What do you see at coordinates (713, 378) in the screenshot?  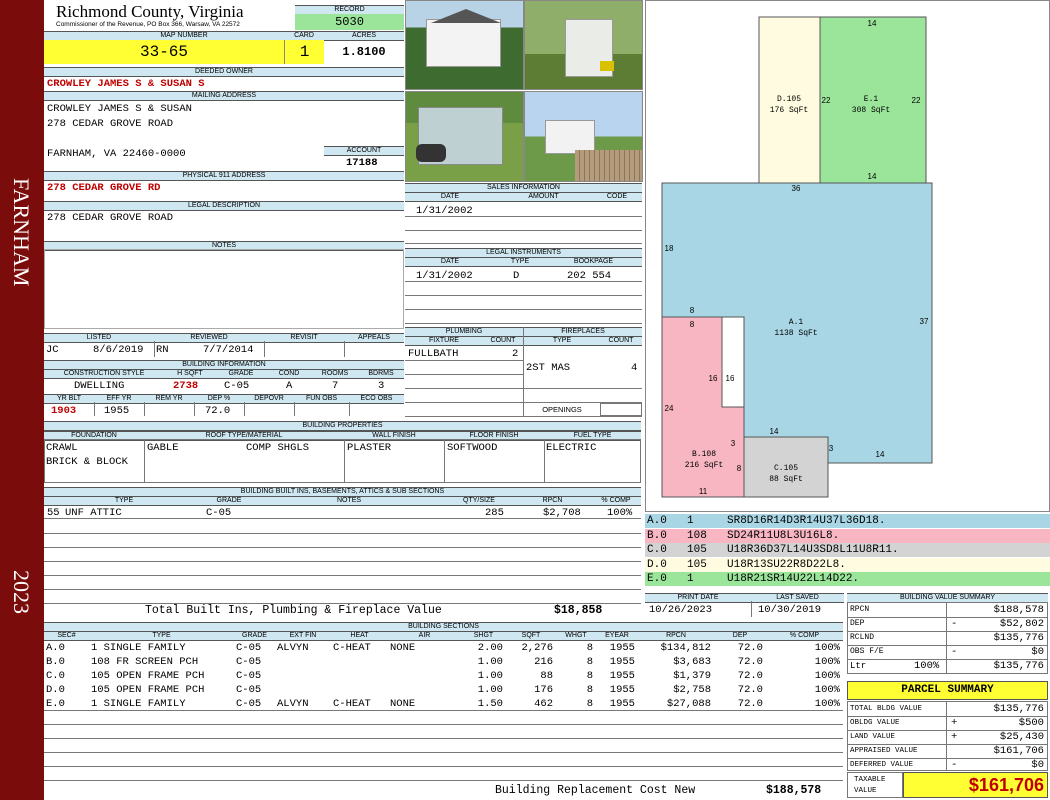 I see `dim-b-step-left: 16` at bounding box center [713, 378].